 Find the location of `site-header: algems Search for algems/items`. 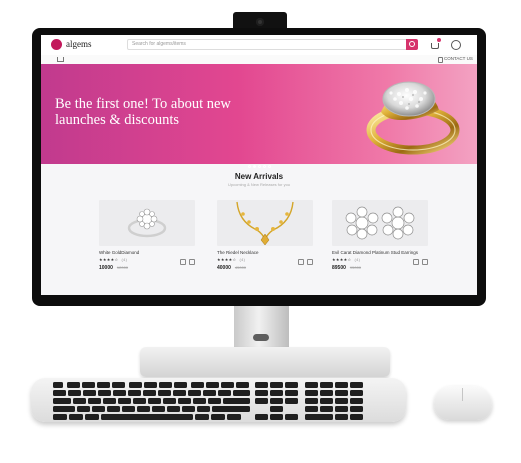

site-header: algems Search for algems/items is located at coordinates (259, 45).